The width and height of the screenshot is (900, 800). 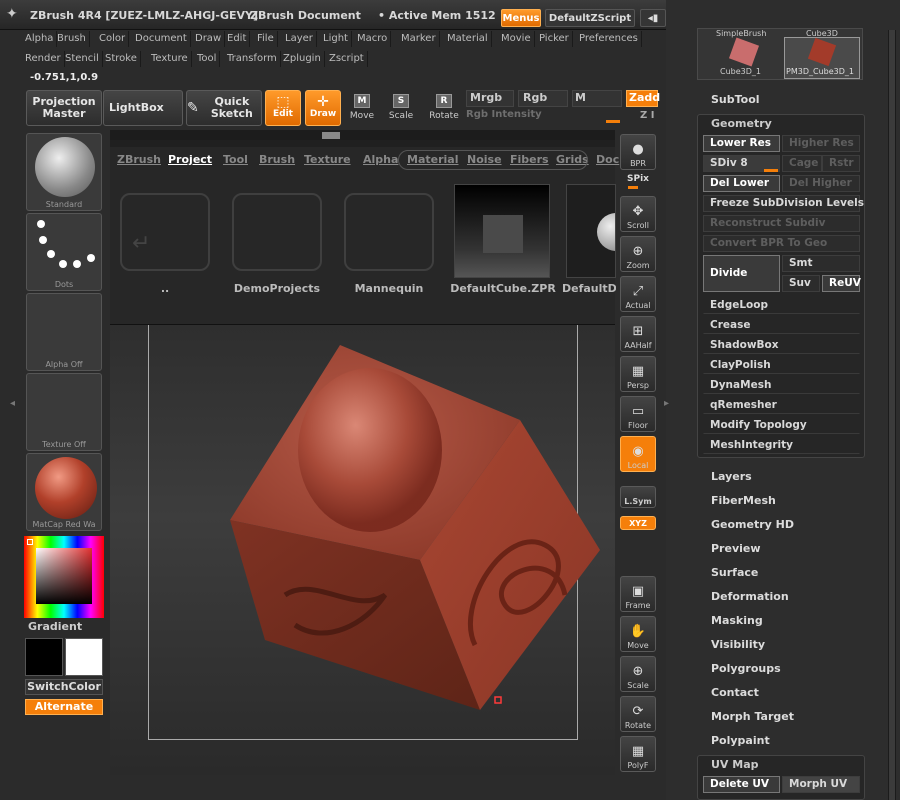 What do you see at coordinates (820, 71) in the screenshot?
I see `tool-thumb-pm3d: PM3D_Cube3D_1` at bounding box center [820, 71].